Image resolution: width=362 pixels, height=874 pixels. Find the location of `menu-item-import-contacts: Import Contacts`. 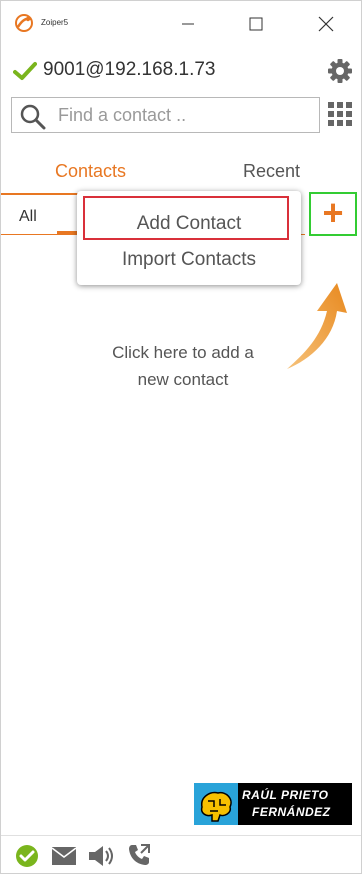

menu-item-import-contacts: Import Contacts is located at coordinates (189, 260).